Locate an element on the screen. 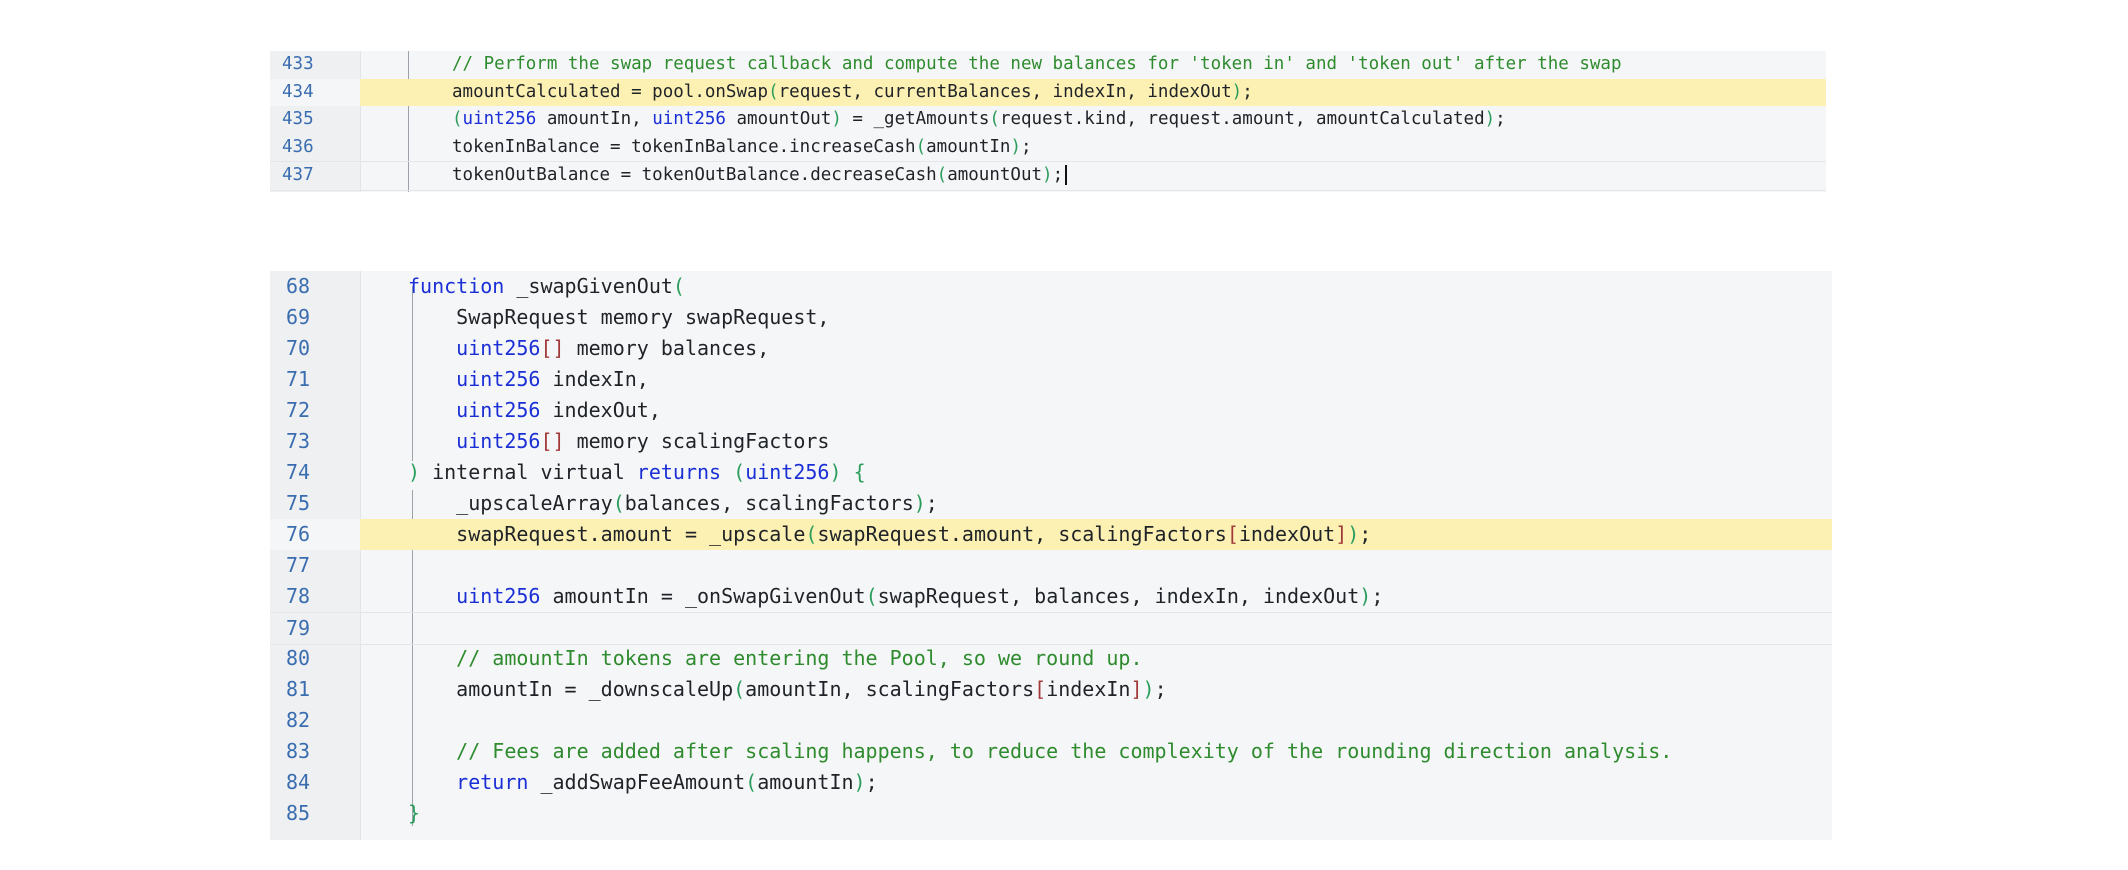 The image size is (2128, 870). code-text: } is located at coordinates (414, 813).